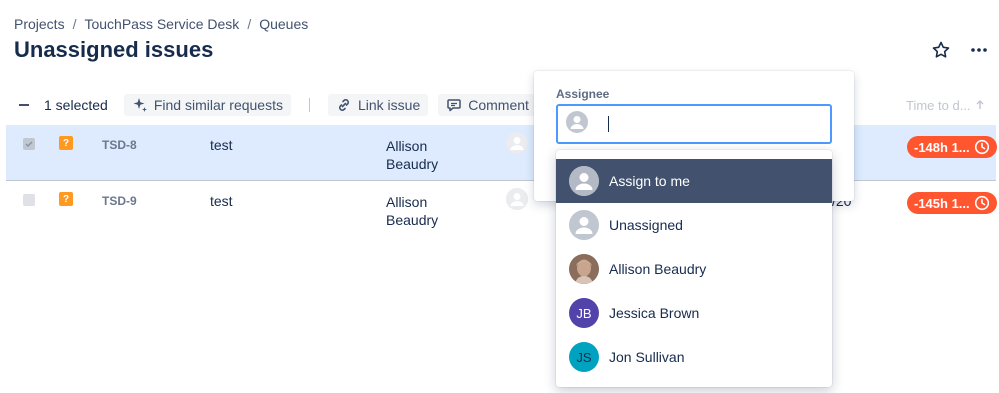 The height and width of the screenshot is (393, 999). What do you see at coordinates (608, 124) in the screenshot?
I see `text-cursor` at bounding box center [608, 124].